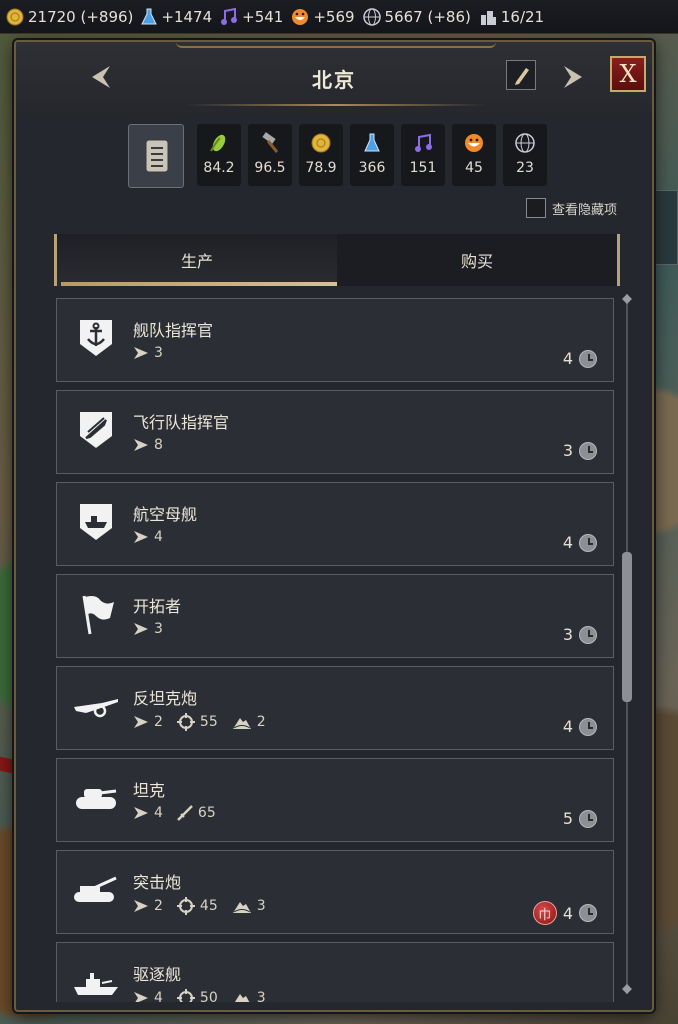  I want to click on unit-stats: 2 55 2, so click(199, 722).